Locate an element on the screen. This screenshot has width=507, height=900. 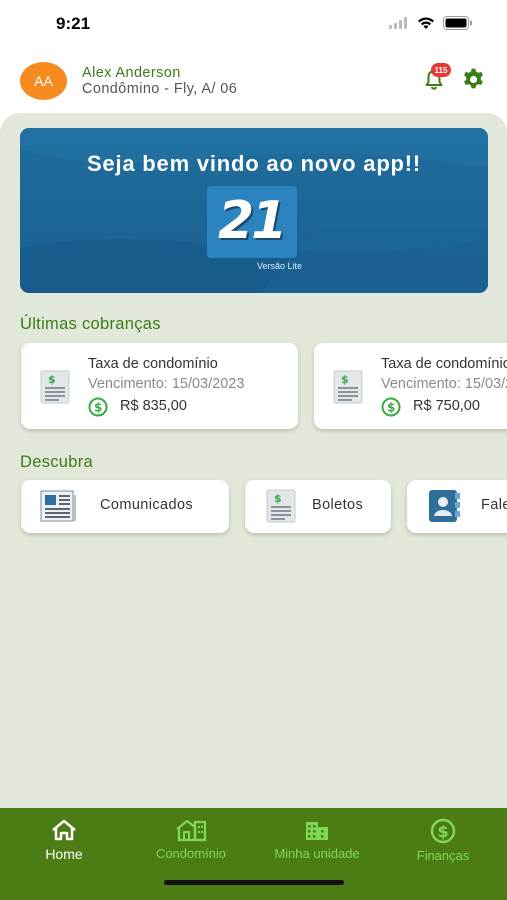
tab-condominio: Condomínio is located at coordinates (191, 839).